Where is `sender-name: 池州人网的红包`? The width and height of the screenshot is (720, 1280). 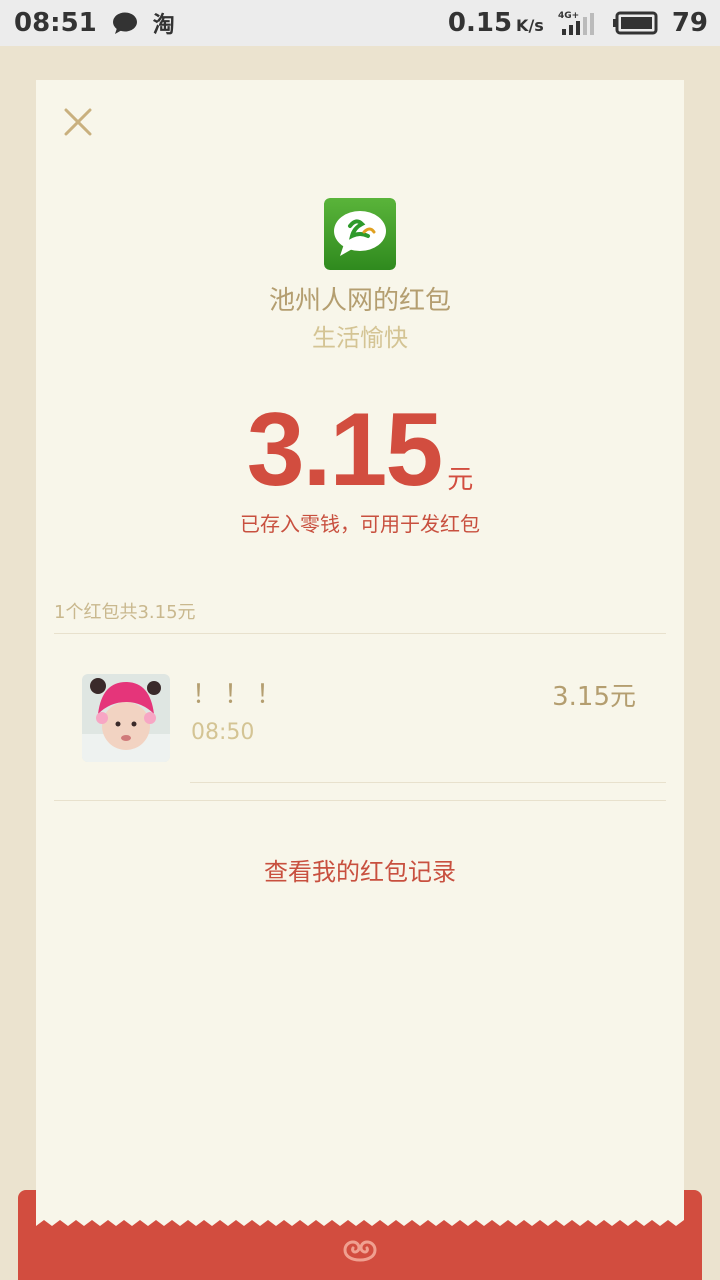 sender-name: 池州人网的红包 is located at coordinates (359, 301).